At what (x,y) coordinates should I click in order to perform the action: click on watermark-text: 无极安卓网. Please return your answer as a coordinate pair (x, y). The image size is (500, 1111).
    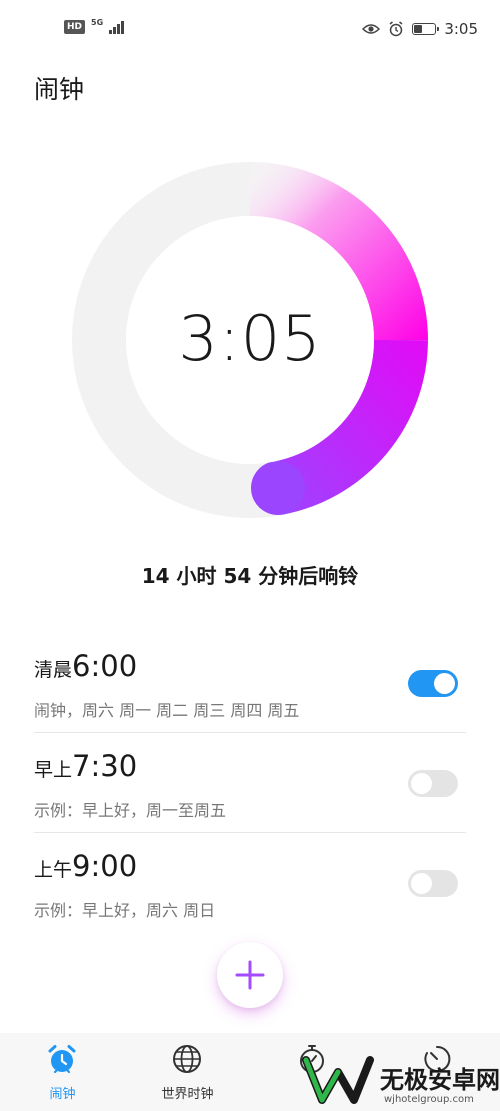
    Looking at the image, I should click on (440, 1080).